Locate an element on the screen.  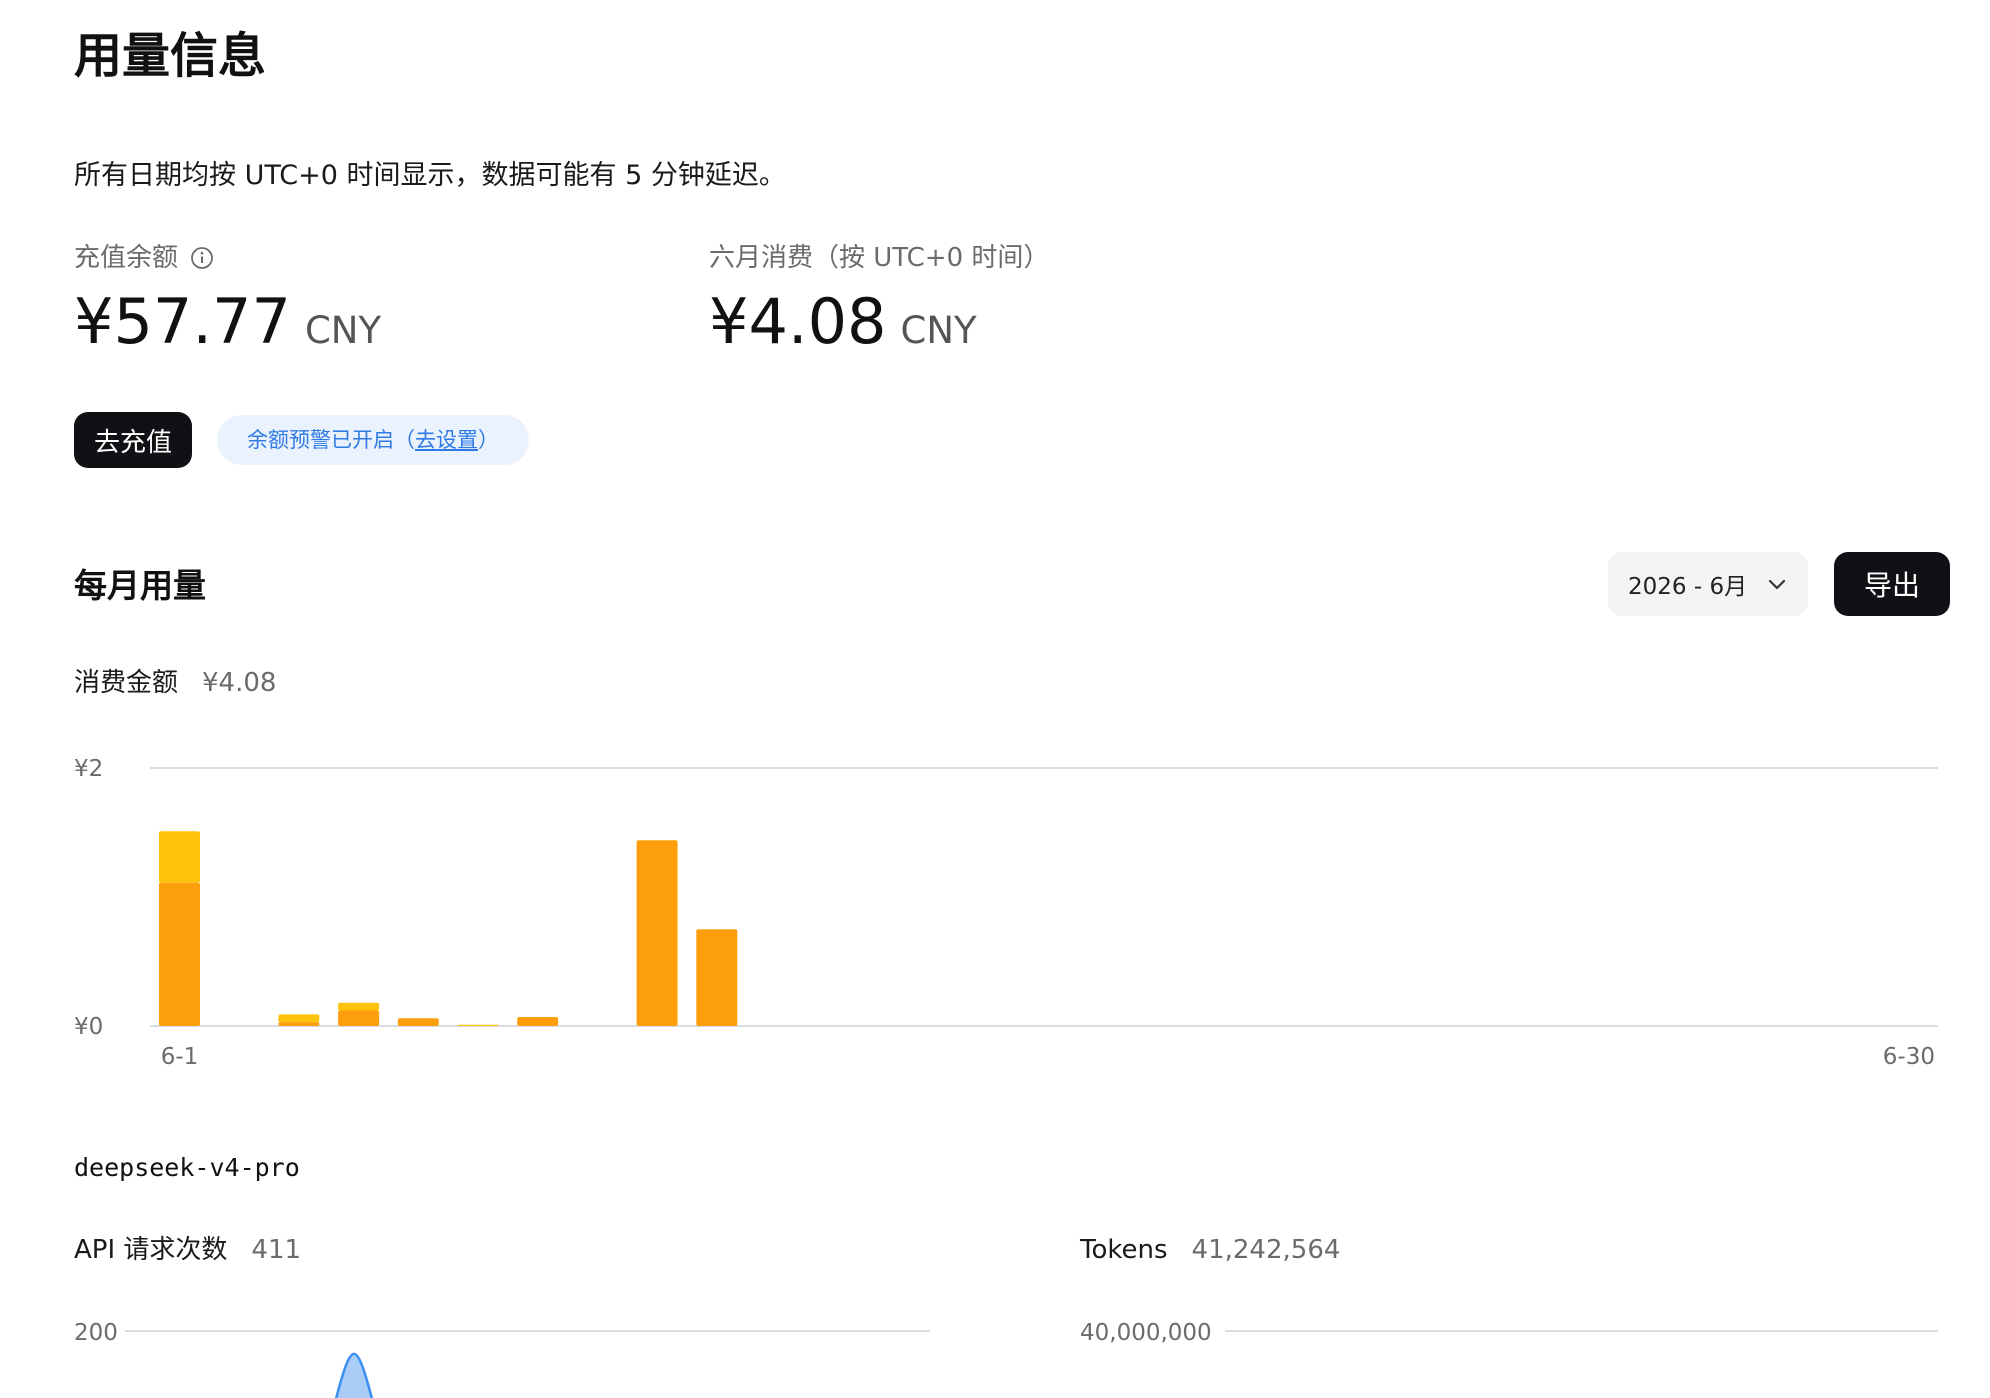
bar-6-5-s0 is located at coordinates (418, 1022).